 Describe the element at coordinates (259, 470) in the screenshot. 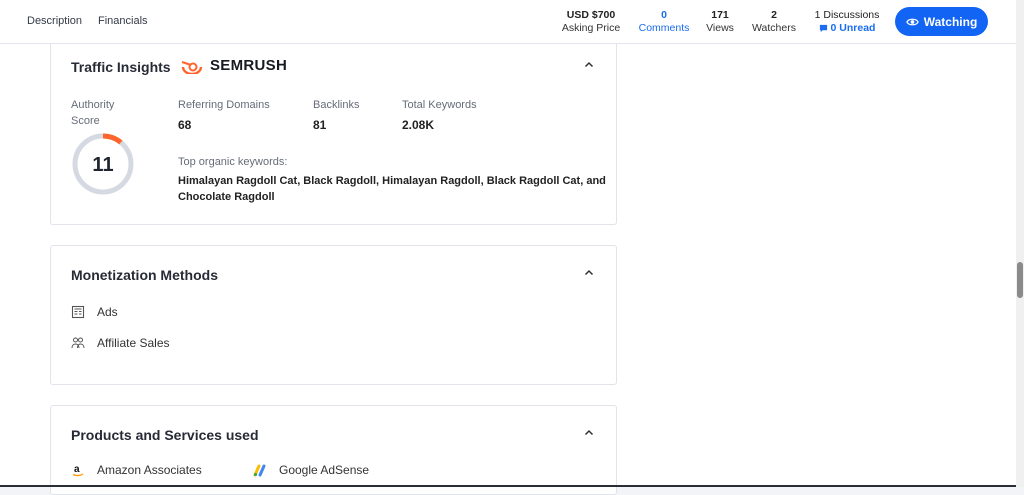

I see `google-adsense-icon` at that location.